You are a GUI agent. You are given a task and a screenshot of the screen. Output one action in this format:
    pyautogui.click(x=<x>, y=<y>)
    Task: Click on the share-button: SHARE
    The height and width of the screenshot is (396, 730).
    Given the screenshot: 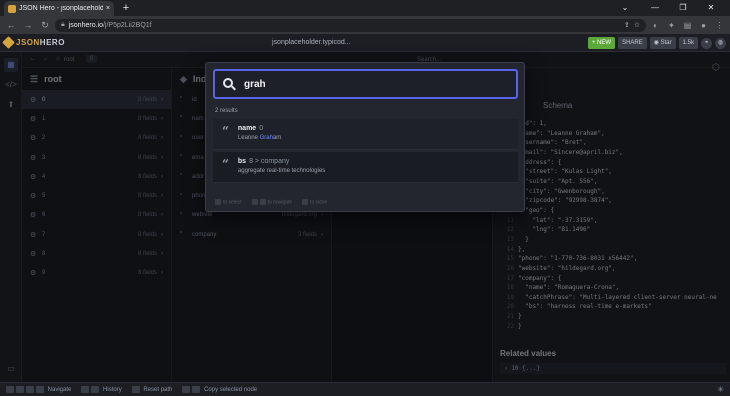 What is the action you would take?
    pyautogui.click(x=632, y=43)
    